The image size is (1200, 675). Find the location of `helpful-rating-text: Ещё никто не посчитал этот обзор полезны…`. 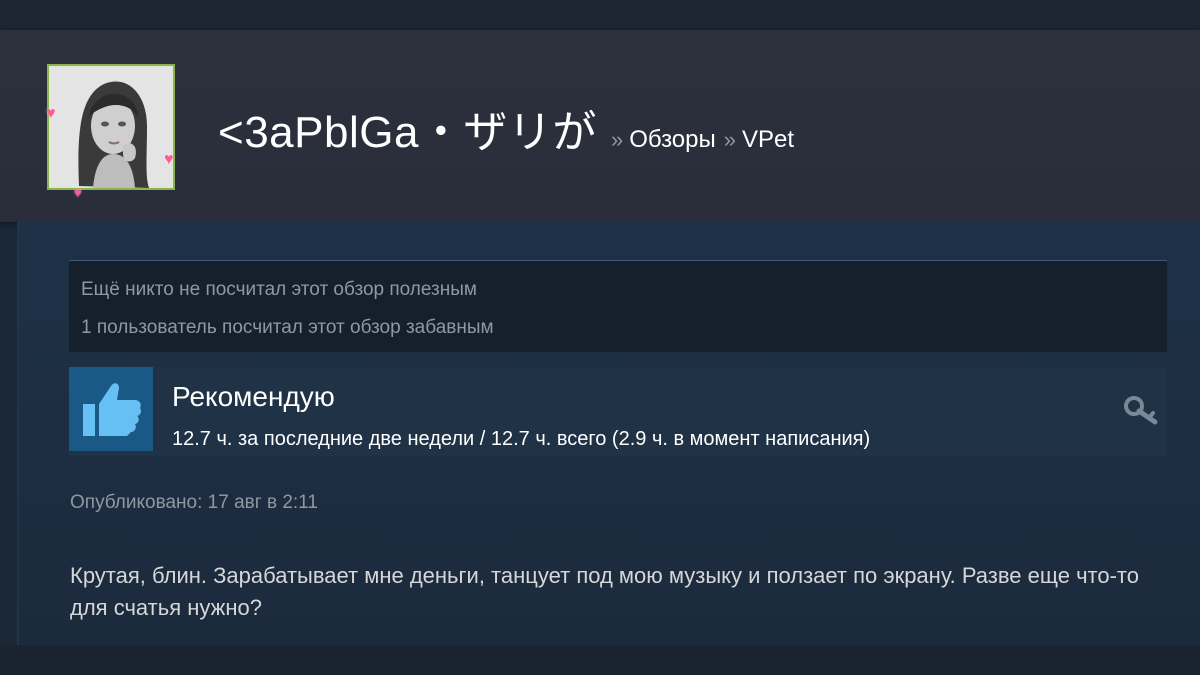

helpful-rating-text: Ещё никто не посчитал этот обзор полезны… is located at coordinates (279, 289).